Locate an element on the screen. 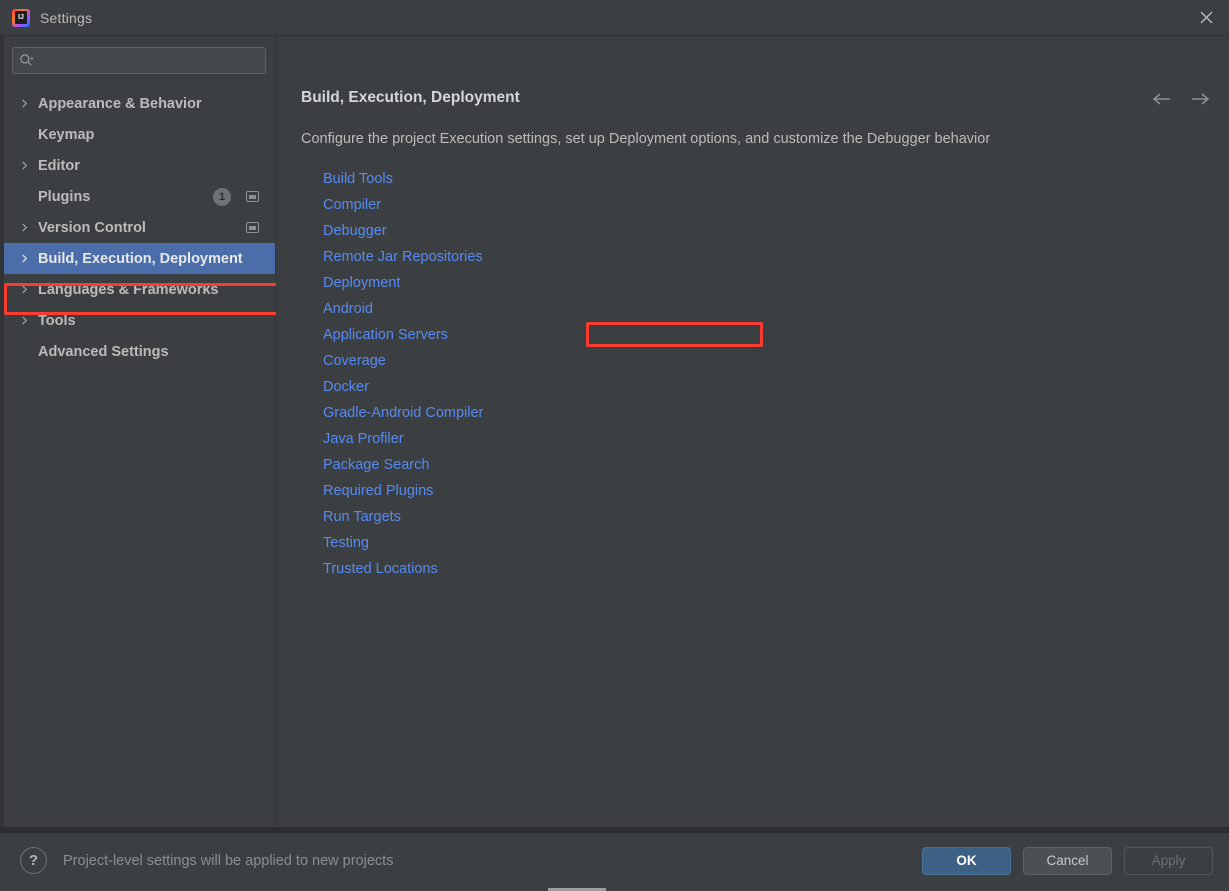 This screenshot has height=891, width=1229. window-title: Settings is located at coordinates (66, 17).